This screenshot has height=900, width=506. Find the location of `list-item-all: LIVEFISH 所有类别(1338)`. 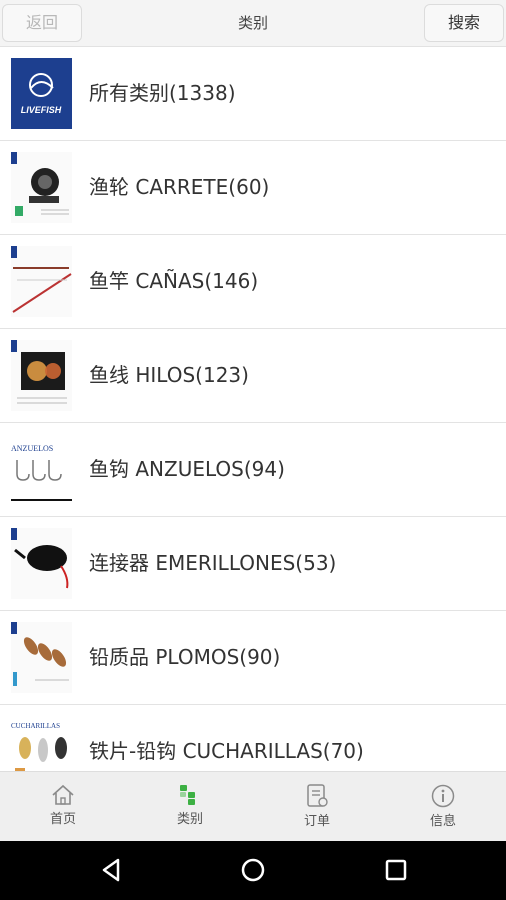

list-item-all: LIVEFISH 所有类别(1338) is located at coordinates (253, 94).